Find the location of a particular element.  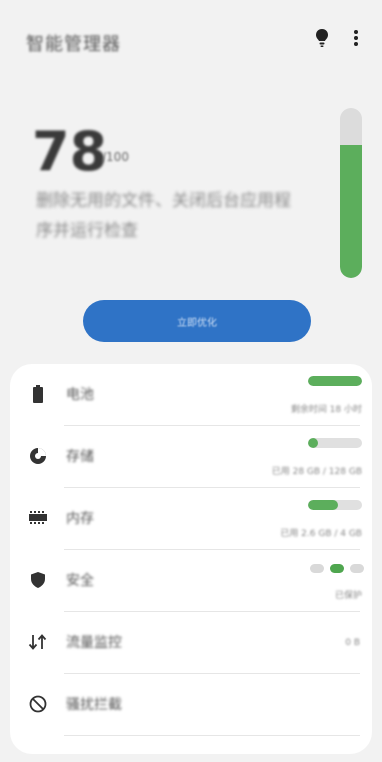

battery-status: 剩余时间 18 小时 is located at coordinates (326, 410).